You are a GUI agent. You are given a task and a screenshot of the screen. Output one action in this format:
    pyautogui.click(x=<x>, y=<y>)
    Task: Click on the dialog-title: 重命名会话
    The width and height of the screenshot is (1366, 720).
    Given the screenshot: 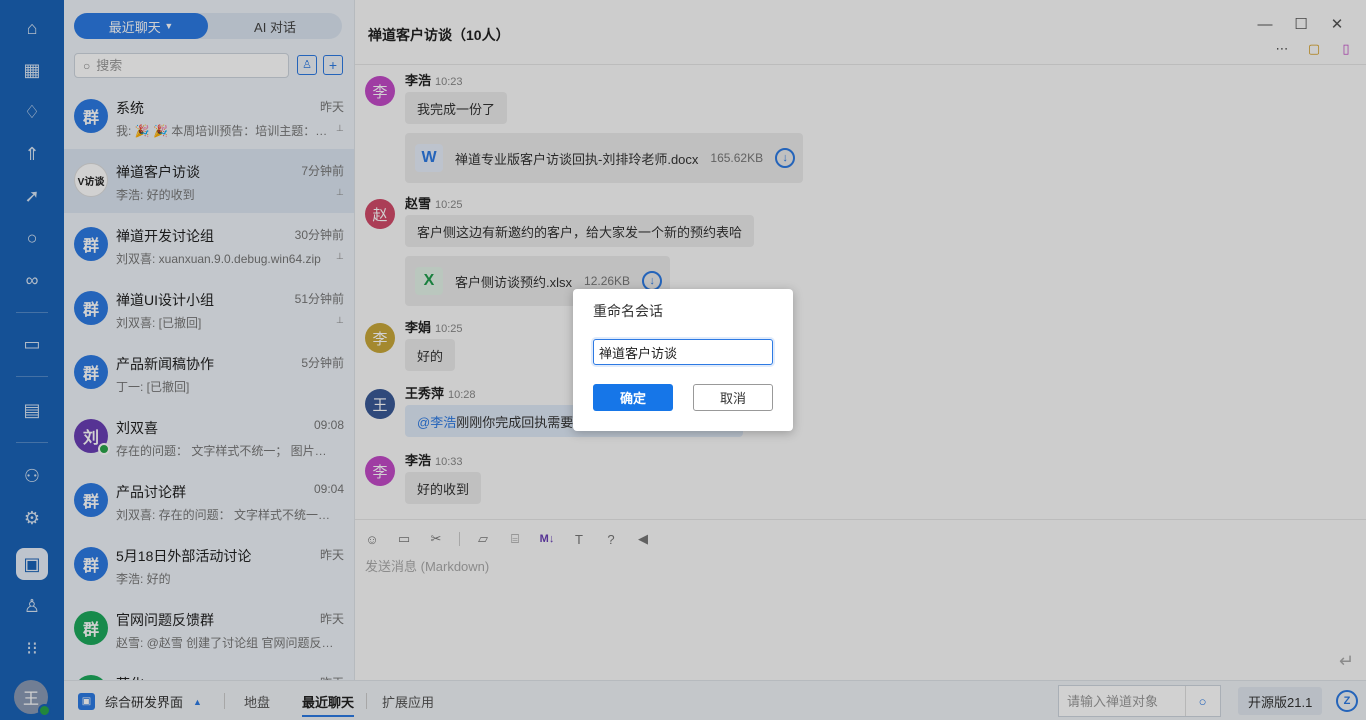 What is the action you would take?
    pyautogui.click(x=628, y=311)
    